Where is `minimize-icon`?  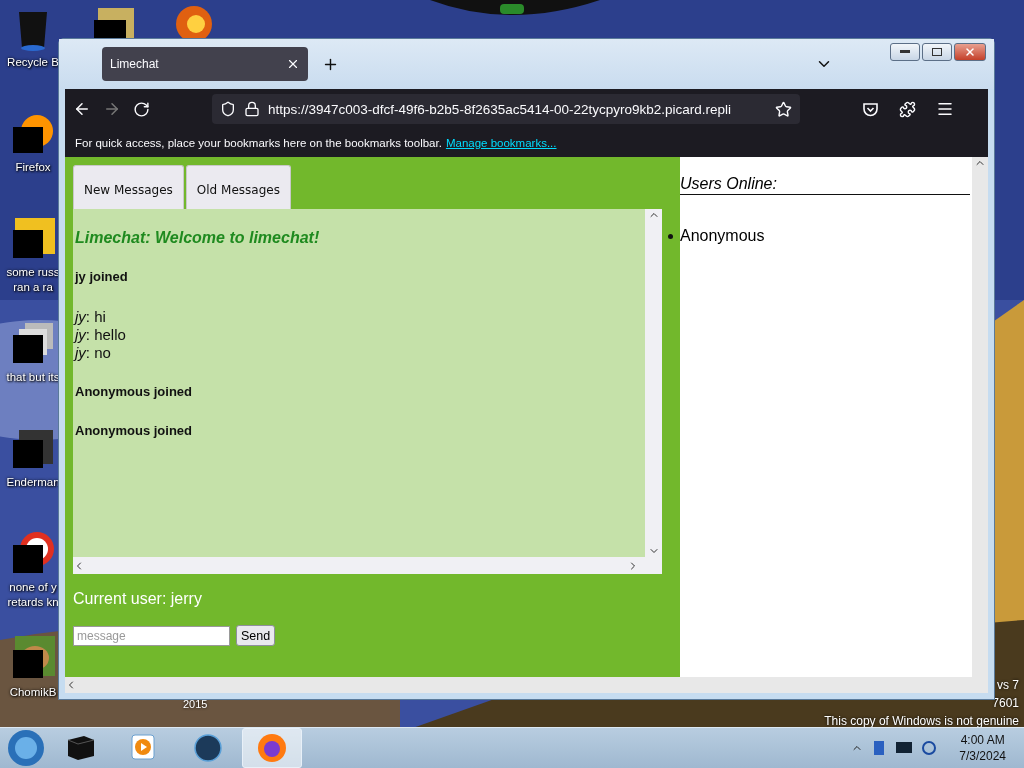 minimize-icon is located at coordinates (905, 52).